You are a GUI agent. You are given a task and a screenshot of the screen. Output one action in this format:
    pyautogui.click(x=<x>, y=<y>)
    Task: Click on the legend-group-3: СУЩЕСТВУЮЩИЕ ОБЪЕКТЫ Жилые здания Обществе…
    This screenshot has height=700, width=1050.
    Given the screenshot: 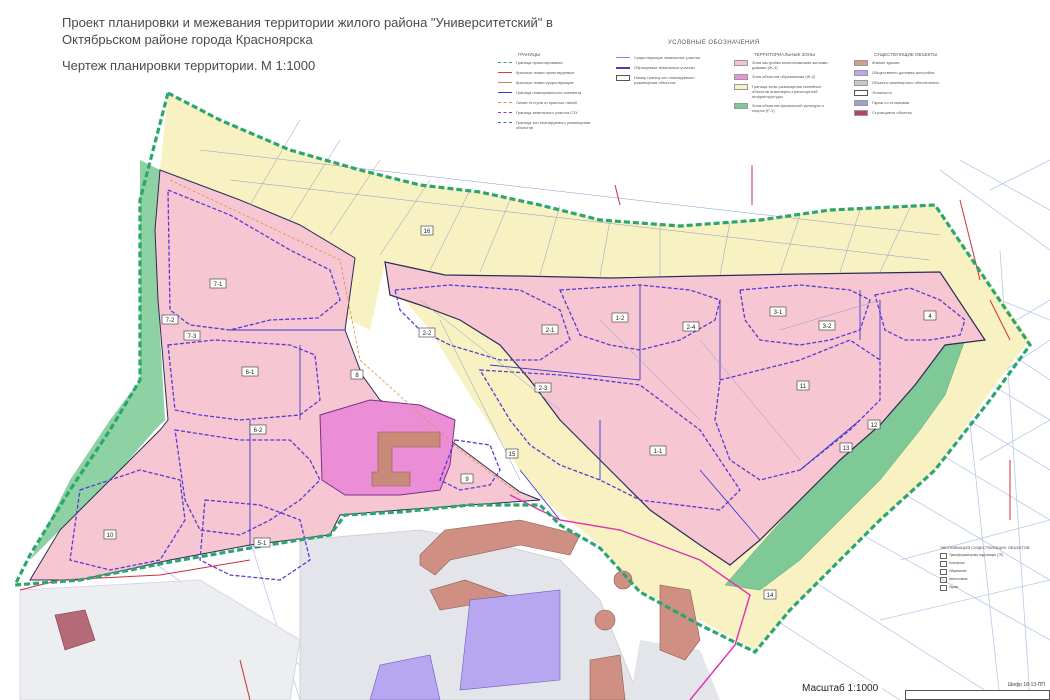 What is the action you would take?
    pyautogui.click(x=903, y=86)
    